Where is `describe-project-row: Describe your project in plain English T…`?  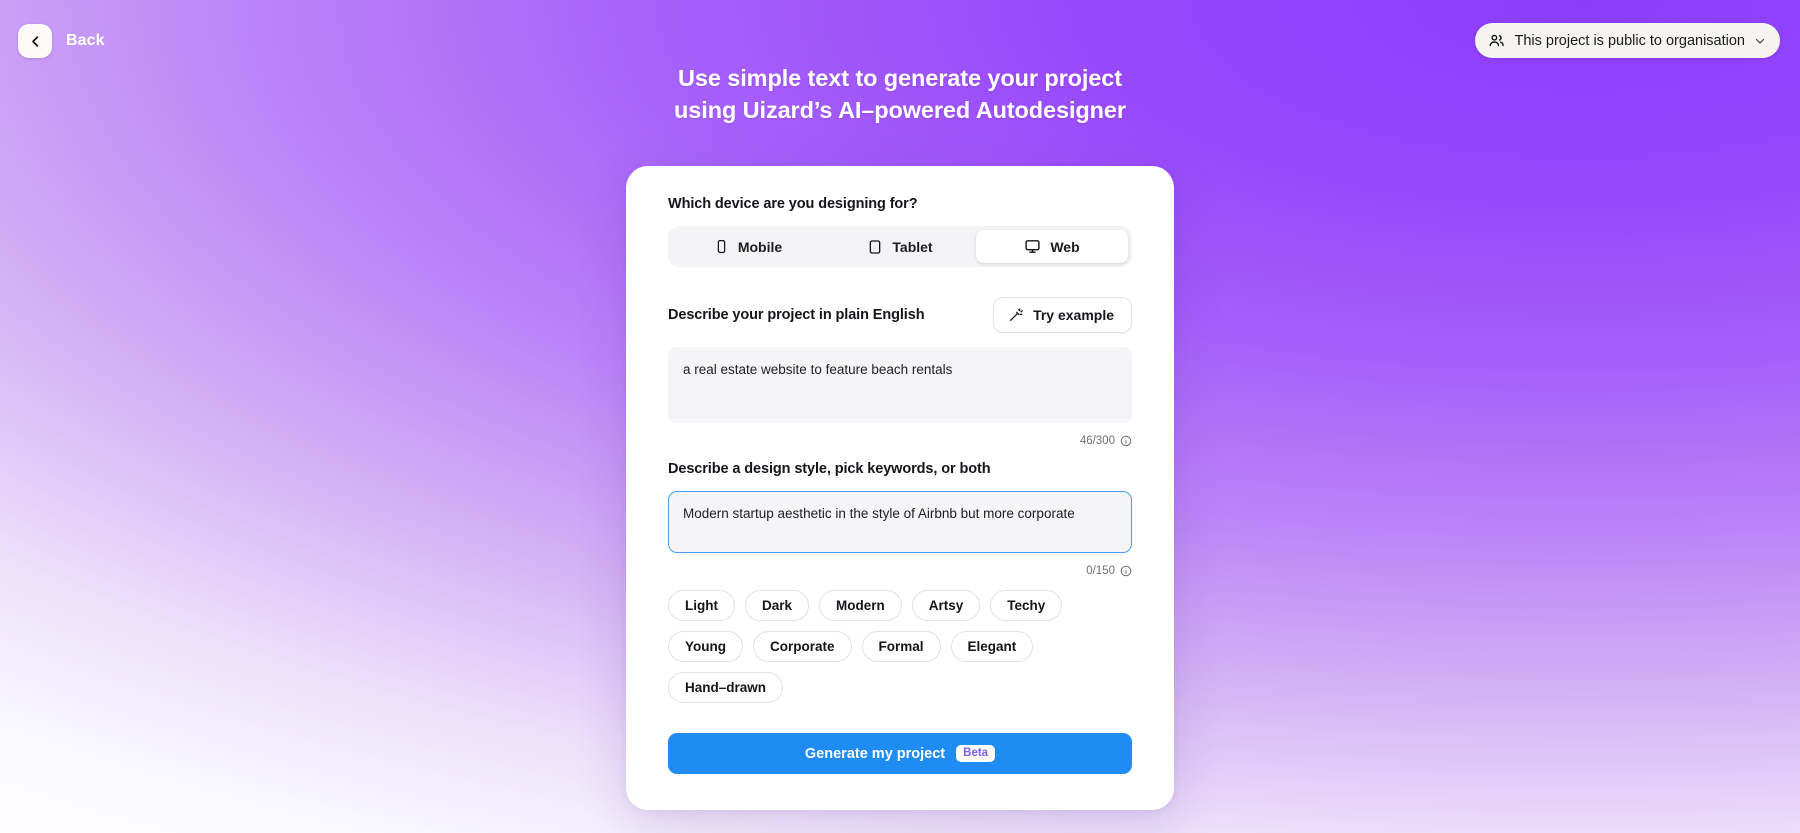 describe-project-row: Describe your project in plain English T… is located at coordinates (900, 315).